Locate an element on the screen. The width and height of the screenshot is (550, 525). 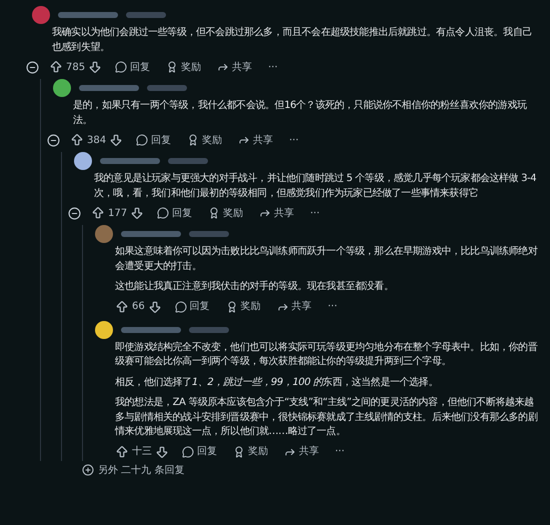
vote-count: 177 is located at coordinates (118, 213).